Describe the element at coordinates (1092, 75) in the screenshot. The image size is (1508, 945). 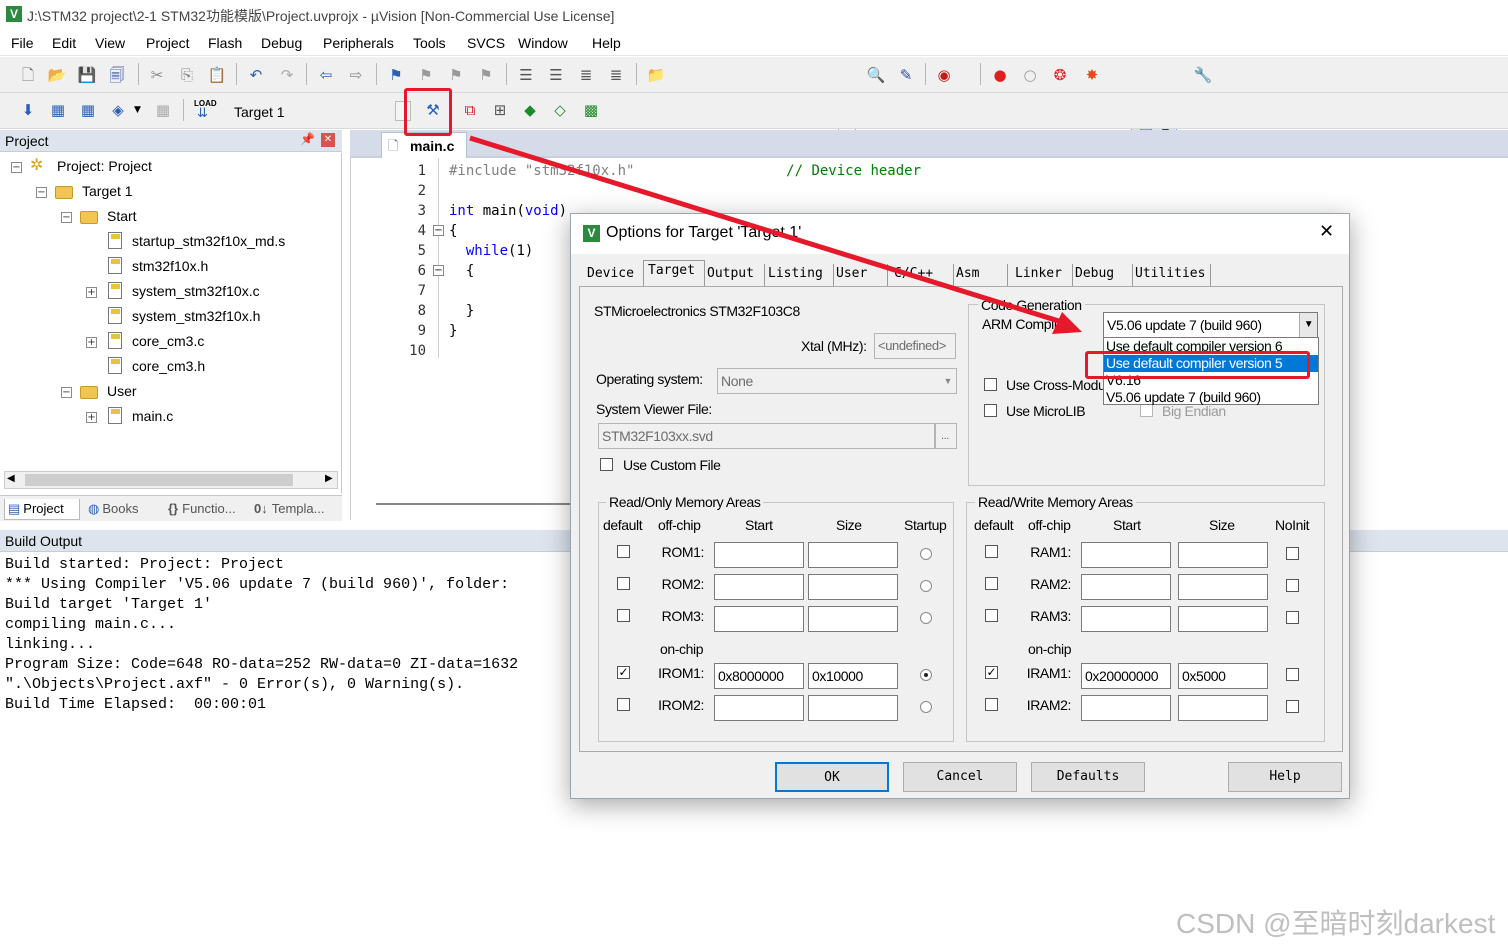
I see `kill-breakpoints-icon: ✸` at that location.